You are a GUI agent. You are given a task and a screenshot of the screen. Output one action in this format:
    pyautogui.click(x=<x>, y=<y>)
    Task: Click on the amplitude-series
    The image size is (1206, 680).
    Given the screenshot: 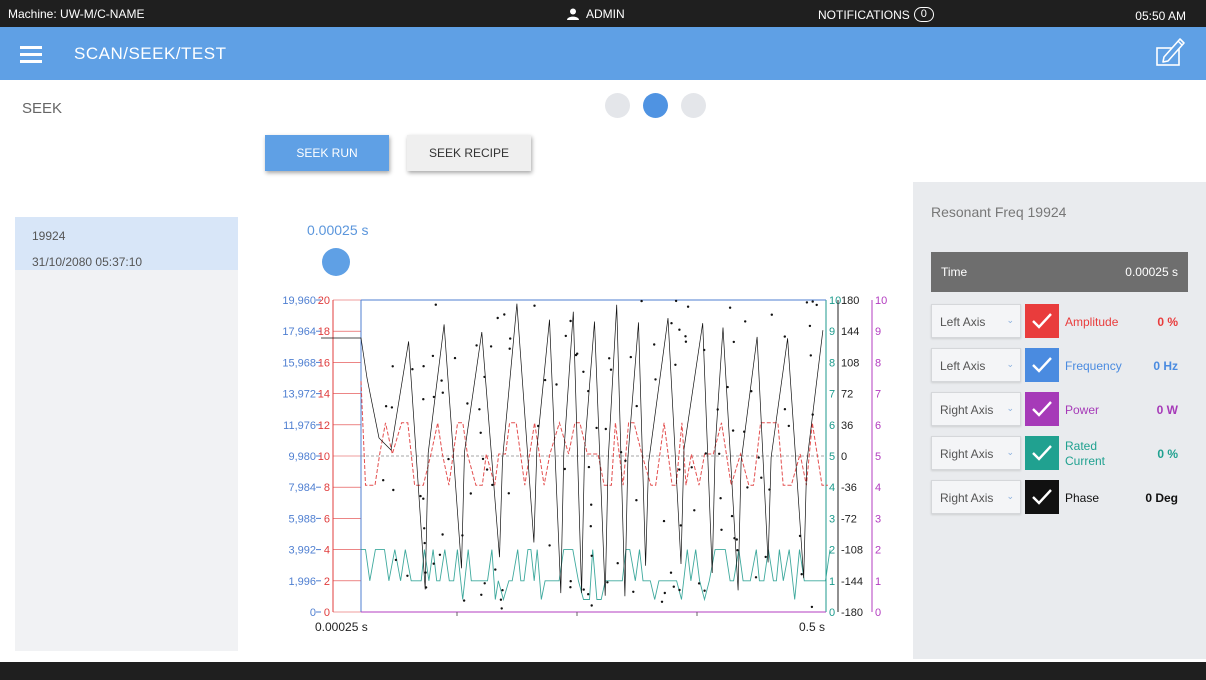 What is the action you would take?
    pyautogui.click(x=594, y=433)
    